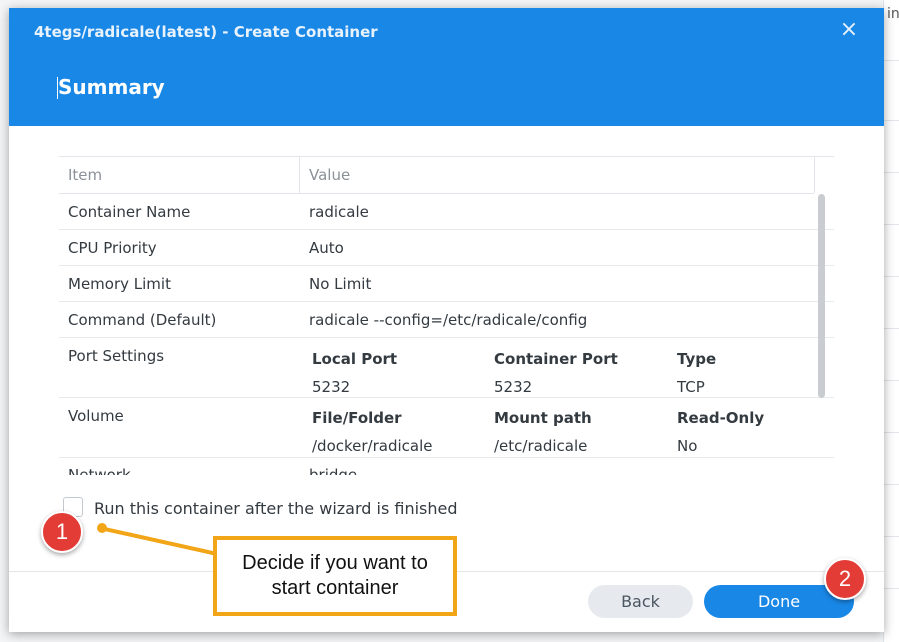 The height and width of the screenshot is (642, 899). What do you see at coordinates (446, 284) in the screenshot?
I see `table-row: Memory Limit No Limit` at bounding box center [446, 284].